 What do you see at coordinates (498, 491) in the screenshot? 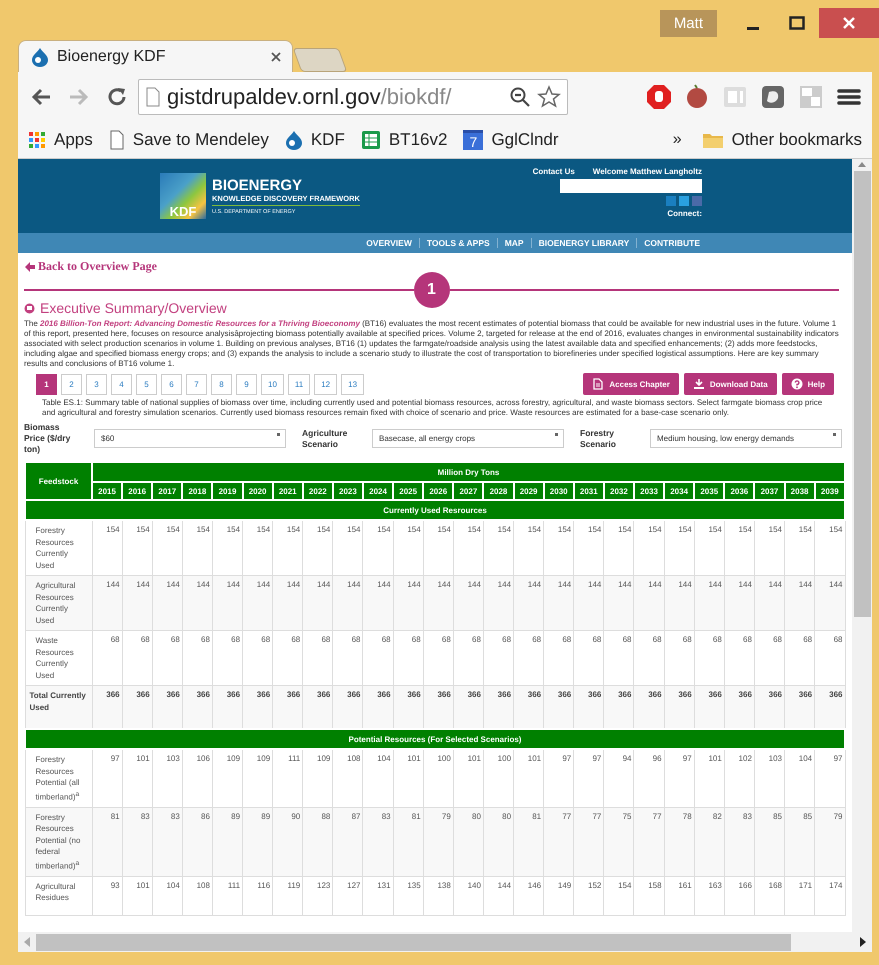
I see `column-header: 2028` at bounding box center [498, 491].